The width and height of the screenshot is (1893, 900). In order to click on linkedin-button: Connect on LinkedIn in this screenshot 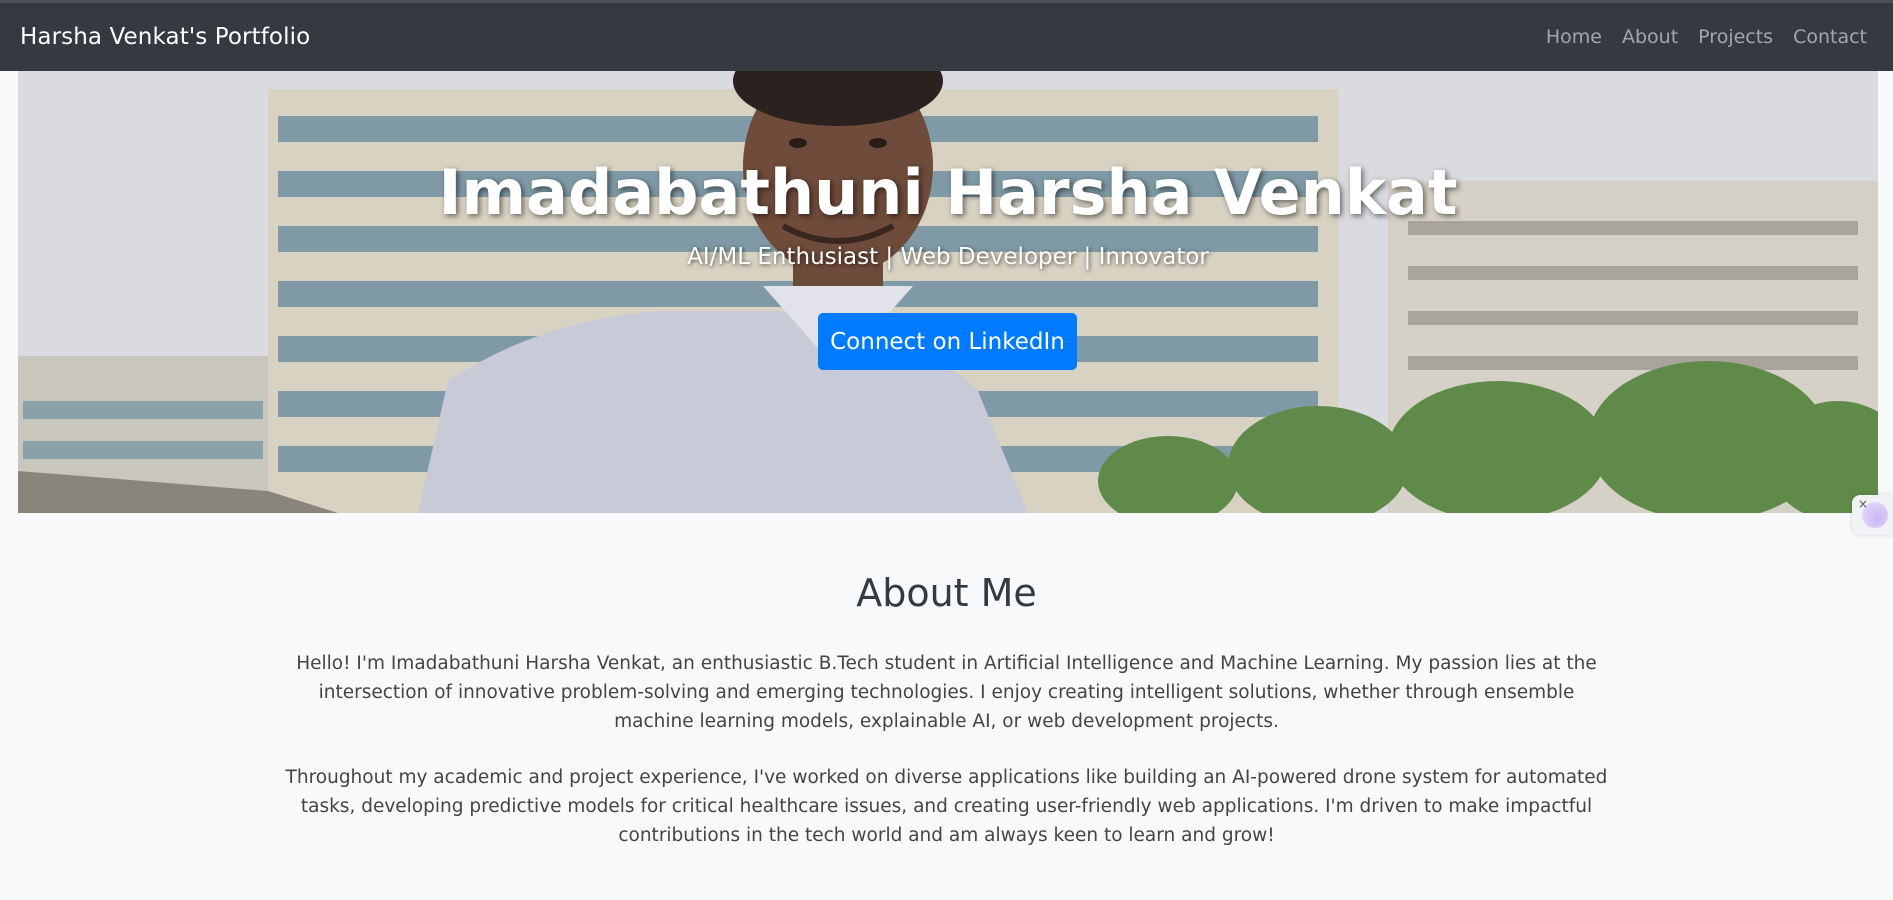, I will do `click(947, 341)`.